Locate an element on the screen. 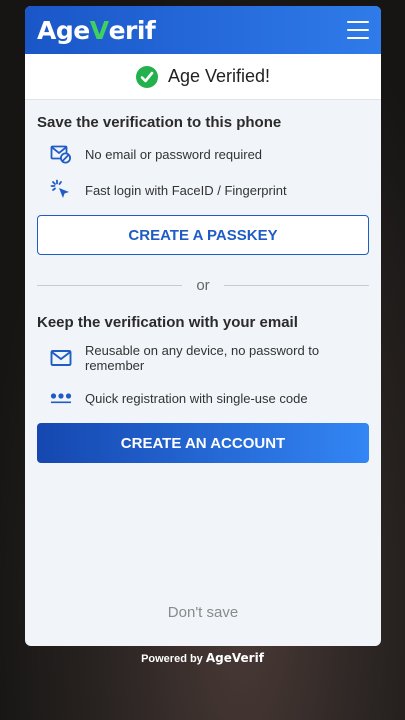  feature-no-email: No email or password required is located at coordinates (203, 154).